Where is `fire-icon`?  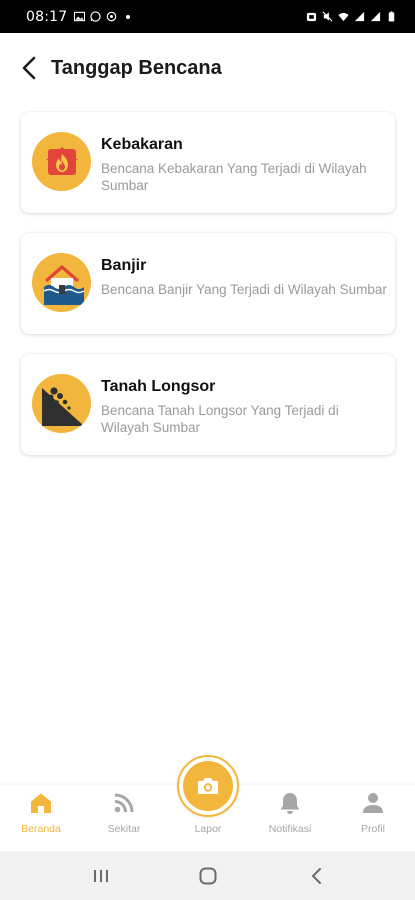 fire-icon is located at coordinates (61, 161).